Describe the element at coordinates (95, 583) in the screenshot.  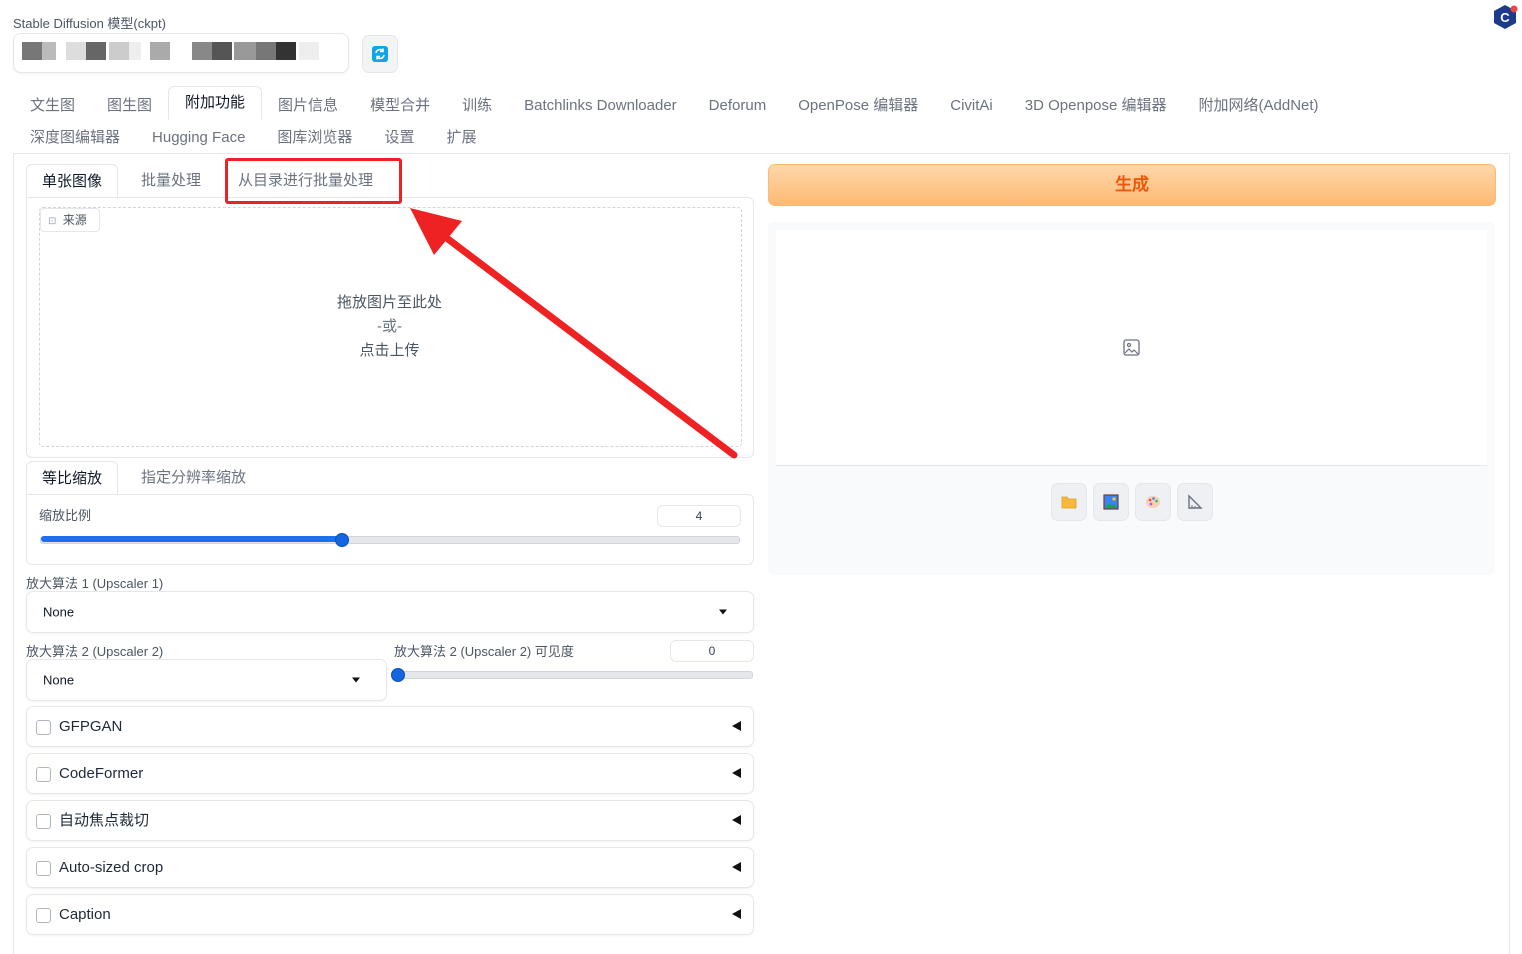
I see `upscaler1-label: 放大算法 1 (Upscaler 1)` at that location.